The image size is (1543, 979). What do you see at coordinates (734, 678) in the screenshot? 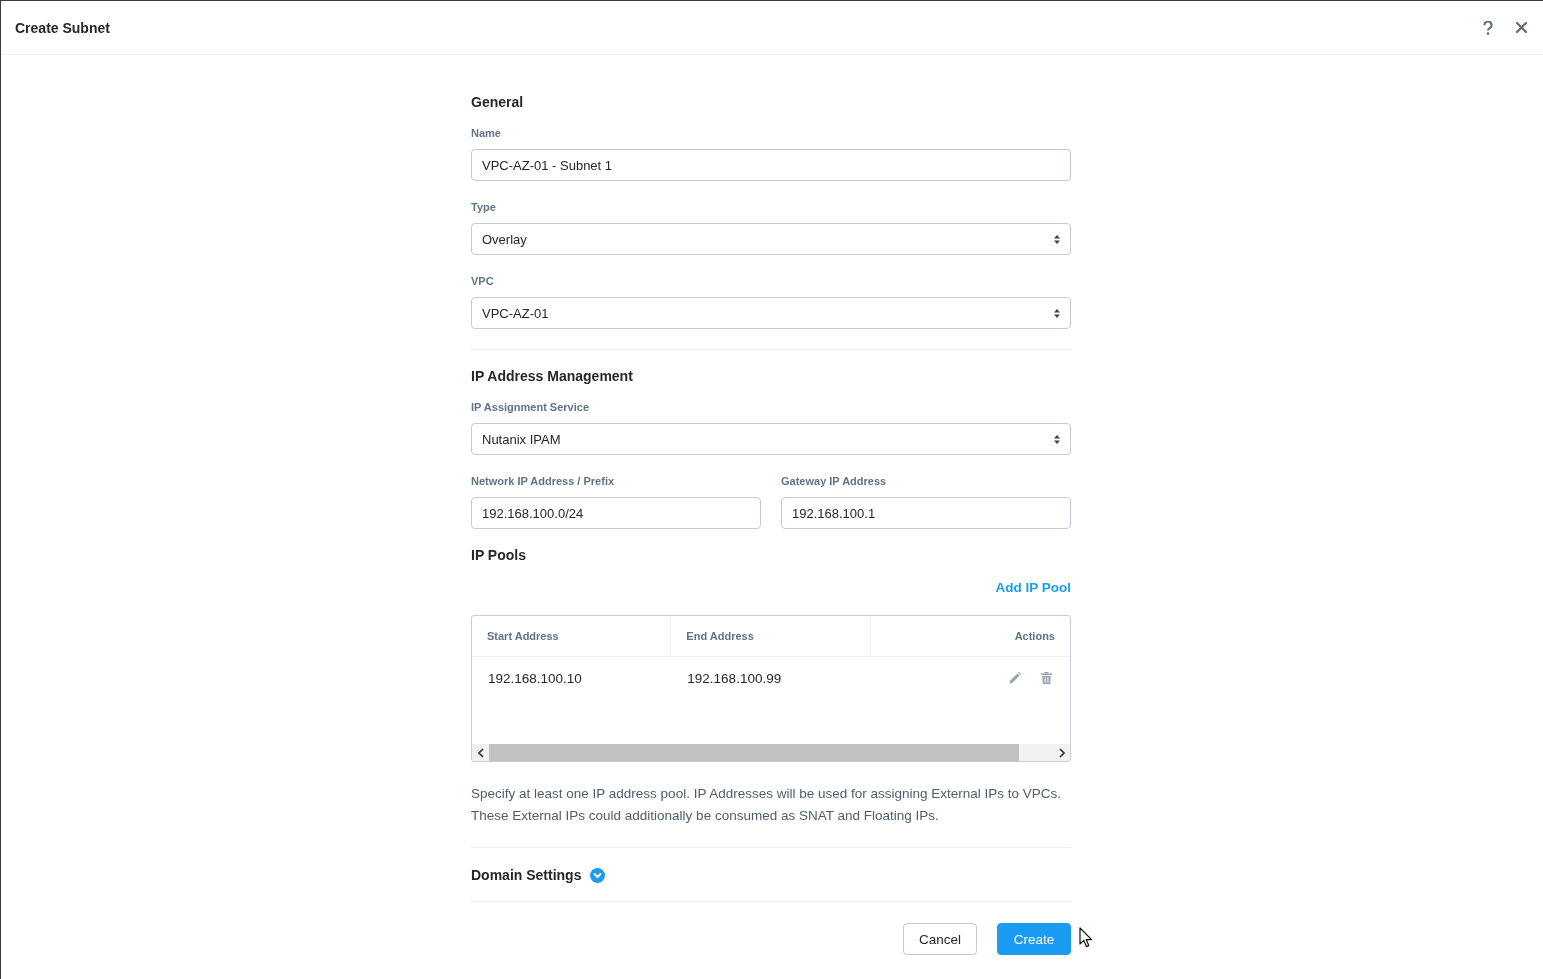
I see `table-cell: 192.168.100.99` at bounding box center [734, 678].